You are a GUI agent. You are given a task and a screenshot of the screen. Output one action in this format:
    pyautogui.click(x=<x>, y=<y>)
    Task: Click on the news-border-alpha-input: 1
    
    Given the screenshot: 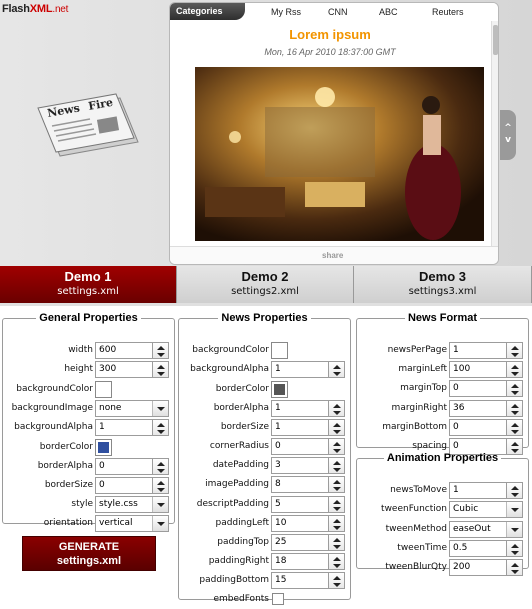 What is the action you would take?
    pyautogui.click(x=300, y=408)
    